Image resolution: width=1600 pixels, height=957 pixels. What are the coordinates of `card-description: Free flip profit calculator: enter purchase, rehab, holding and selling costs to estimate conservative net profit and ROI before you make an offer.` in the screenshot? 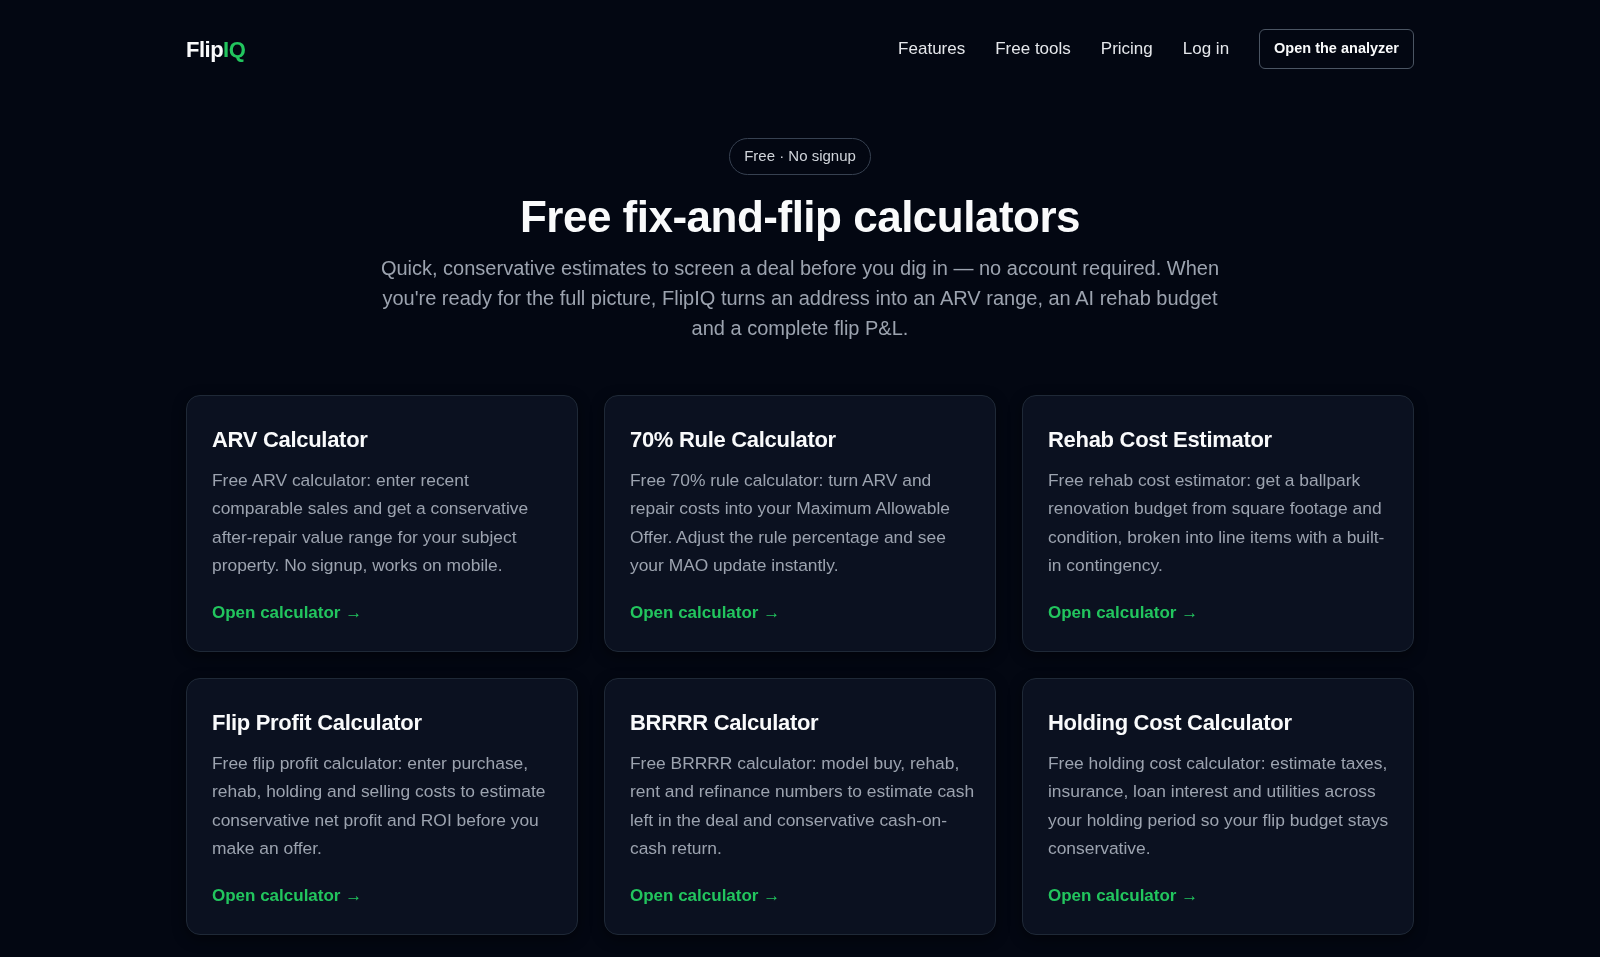 It's located at (379, 806).